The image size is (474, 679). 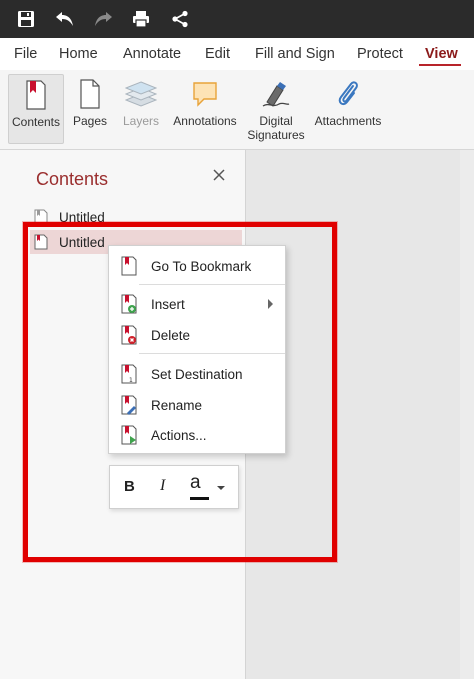 What do you see at coordinates (197, 304) in the screenshot?
I see `context-insert: Insert` at bounding box center [197, 304].